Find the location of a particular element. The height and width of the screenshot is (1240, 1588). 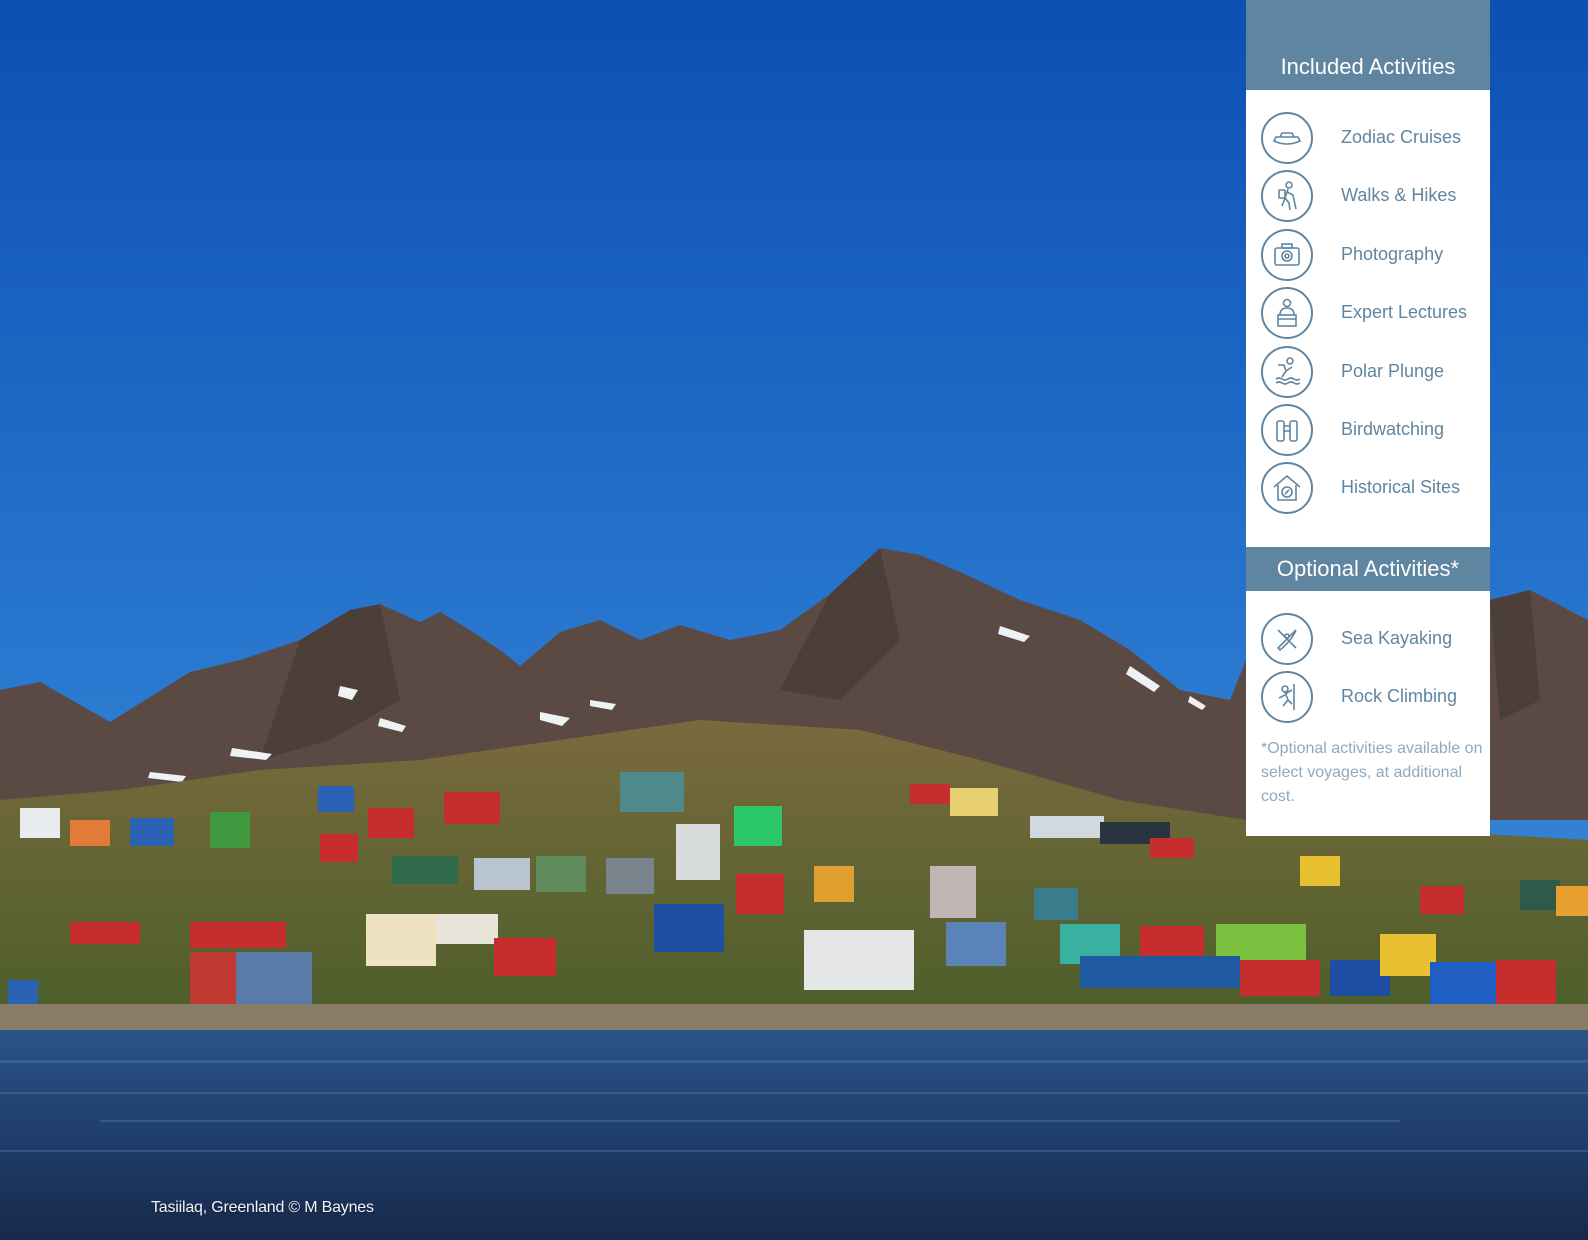

list-item-photography: Photography is located at coordinates (1368, 256).